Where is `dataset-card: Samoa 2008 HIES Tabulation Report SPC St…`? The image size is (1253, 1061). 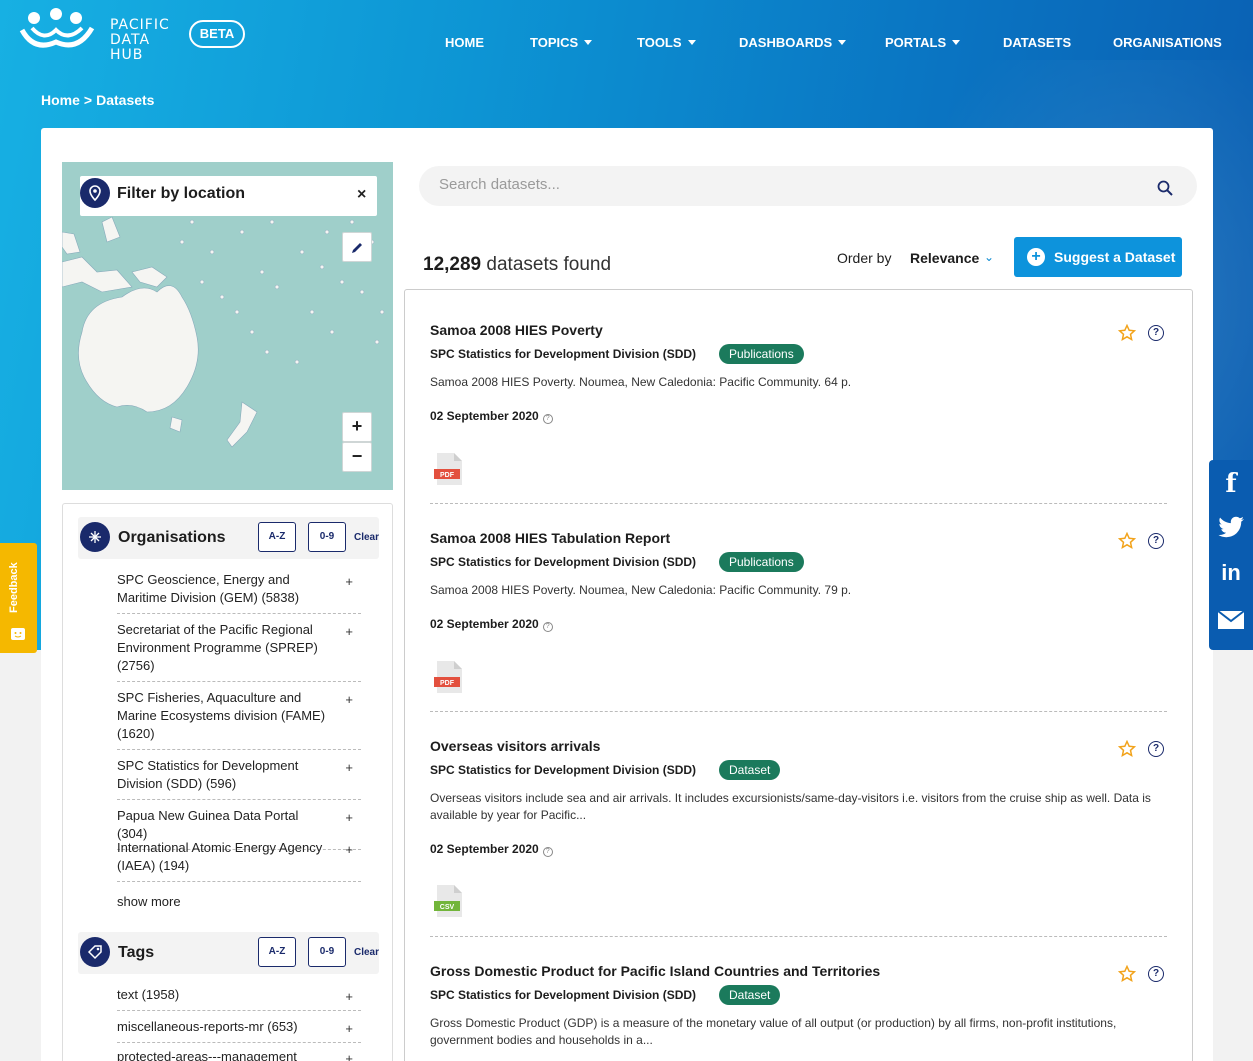
dataset-card: Samoa 2008 HIES Tabulation Report SPC St… is located at coordinates (798, 621).